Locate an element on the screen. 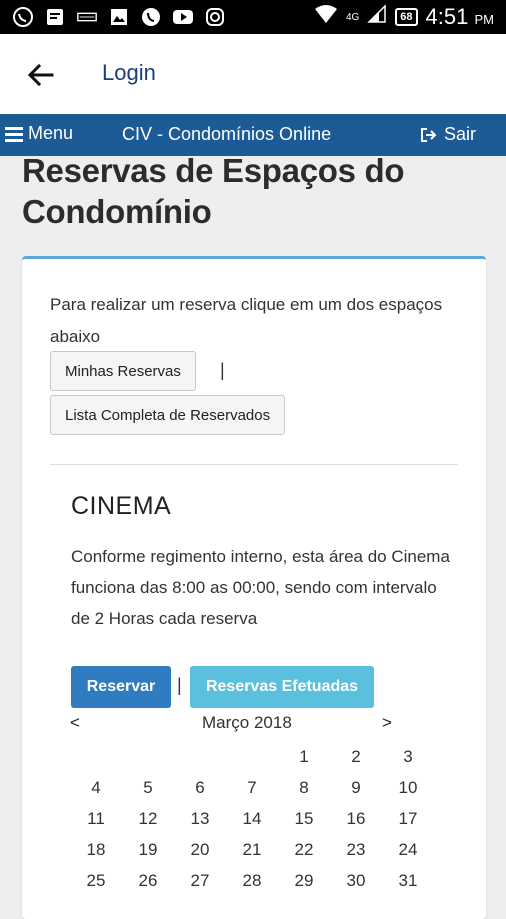 This screenshot has height=919, width=506. signal-icon is located at coordinates (377, 17).